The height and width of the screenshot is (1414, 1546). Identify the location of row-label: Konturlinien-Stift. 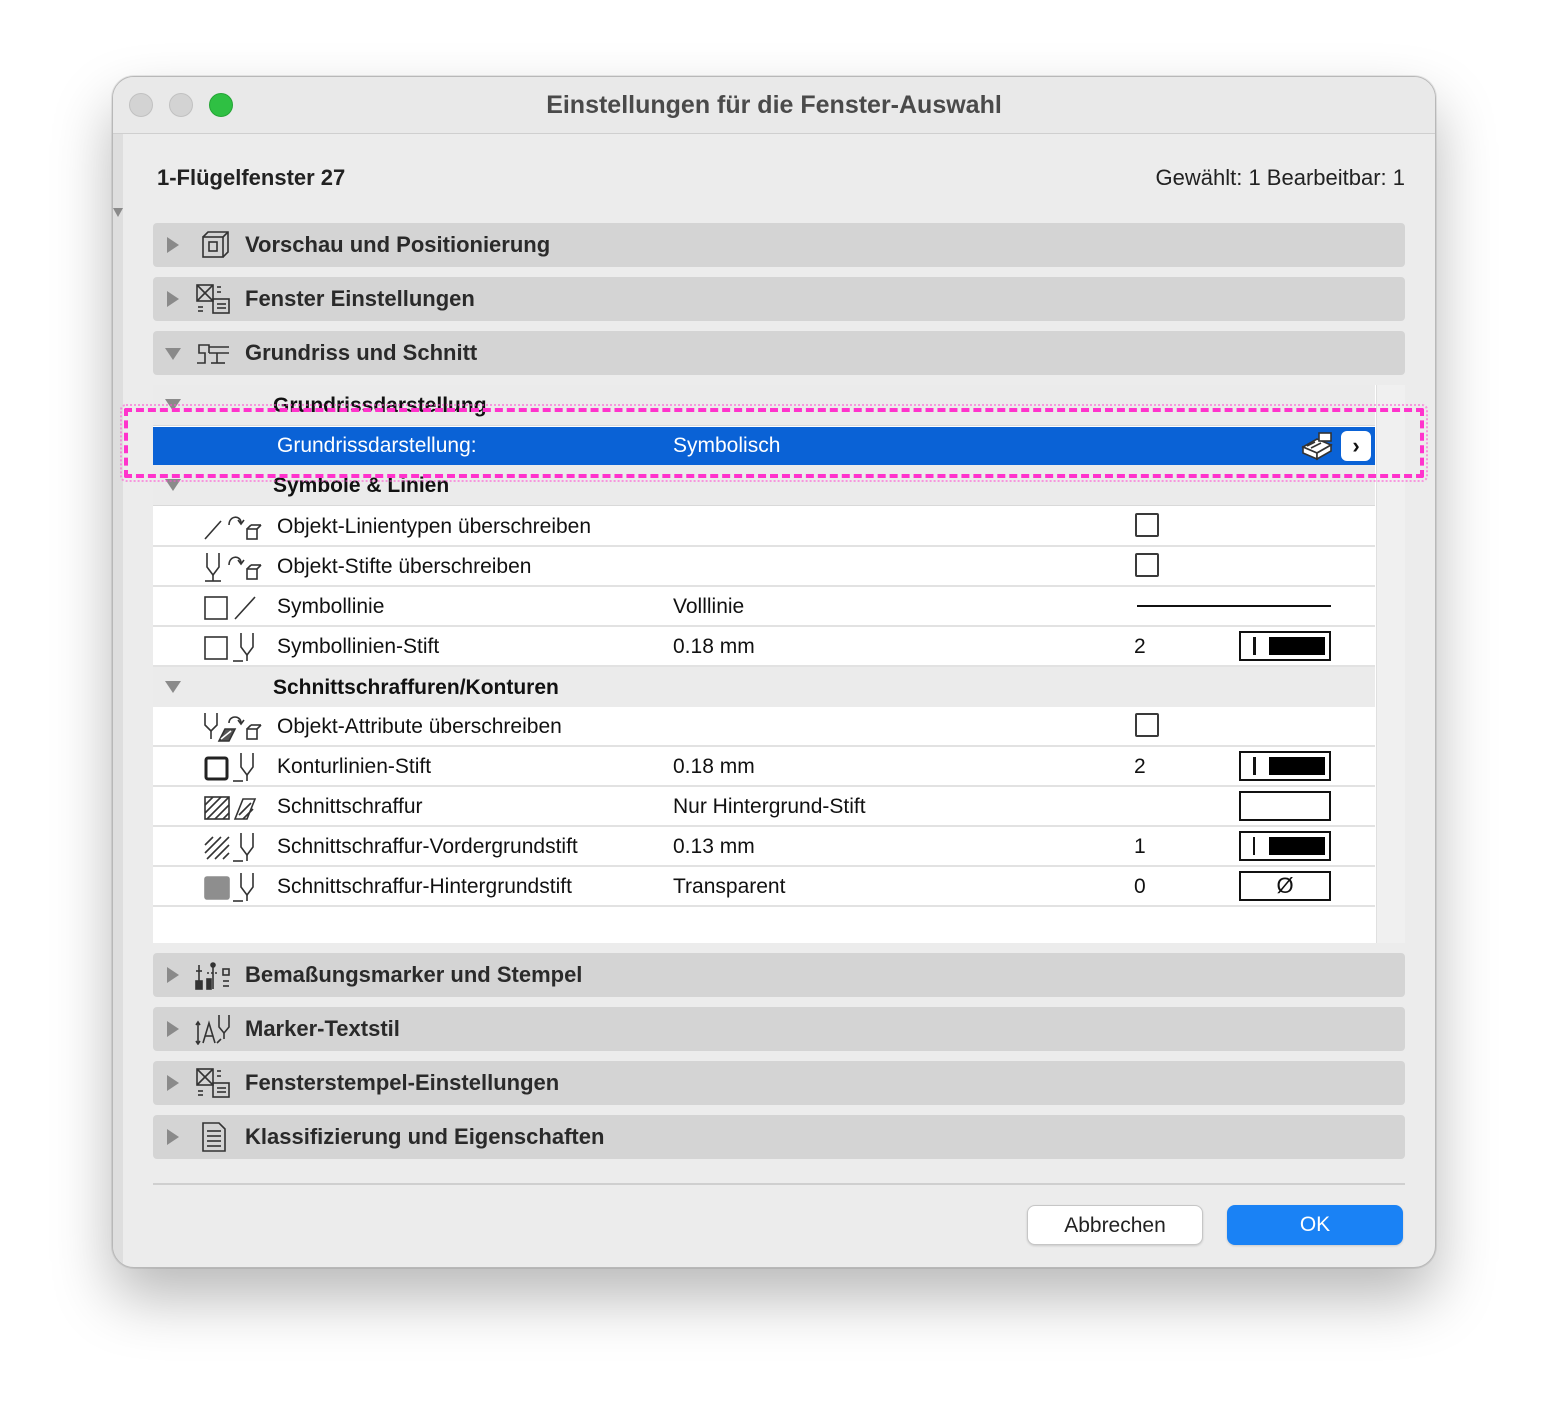
(354, 766).